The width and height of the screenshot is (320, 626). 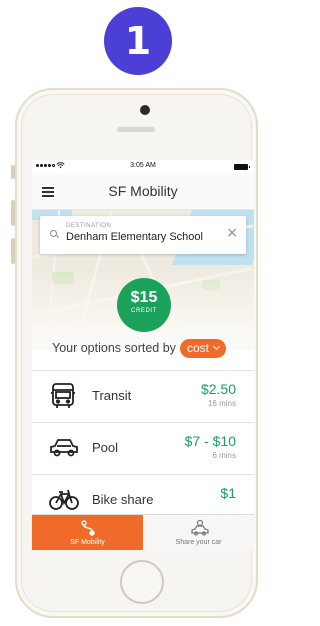 What do you see at coordinates (123, 499) in the screenshot?
I see `option-label: Bike share` at bounding box center [123, 499].